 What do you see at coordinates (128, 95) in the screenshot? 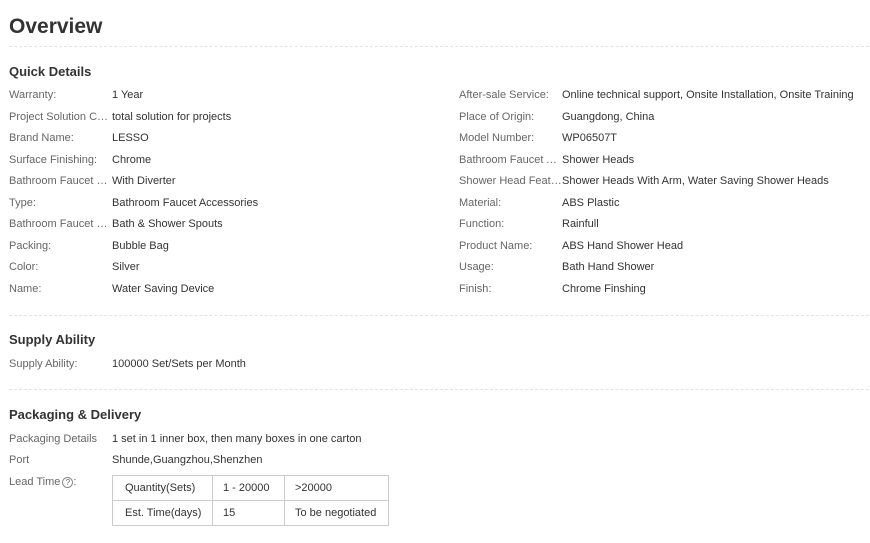
I see `detail-value: 1 Year` at bounding box center [128, 95].